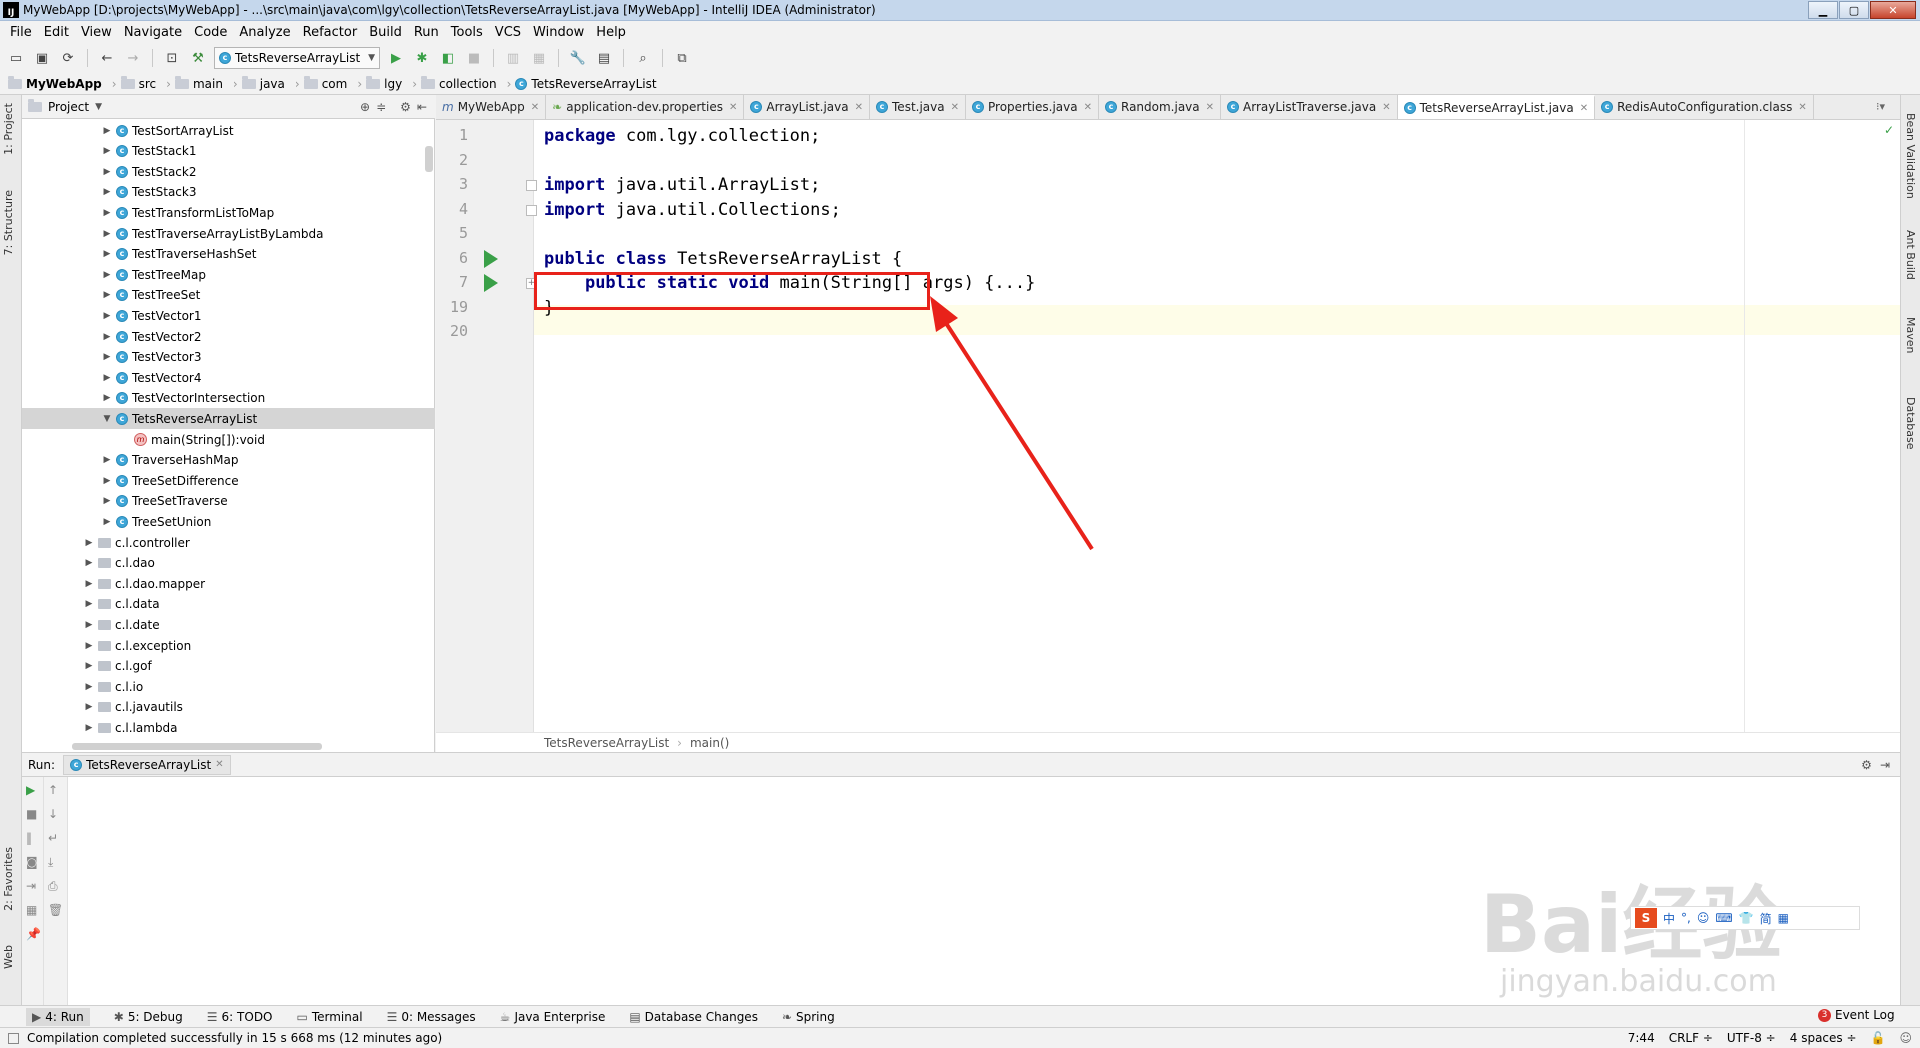 This screenshot has height=1048, width=1920. Describe the element at coordinates (1686, 918) in the screenshot. I see `ime-punct-icon: °,` at that location.